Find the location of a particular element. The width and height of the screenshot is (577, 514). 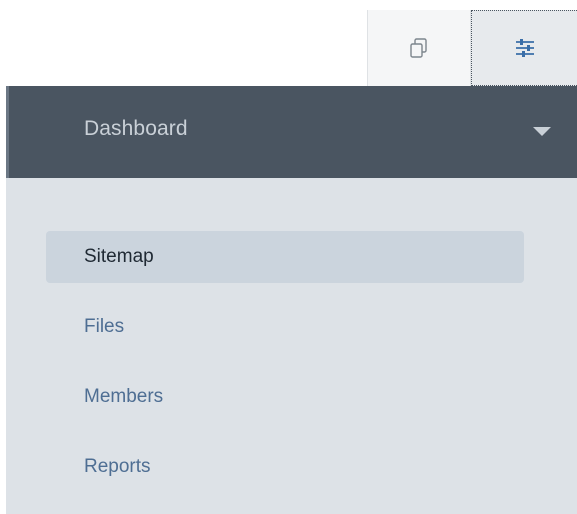

pages-button is located at coordinates (419, 48).